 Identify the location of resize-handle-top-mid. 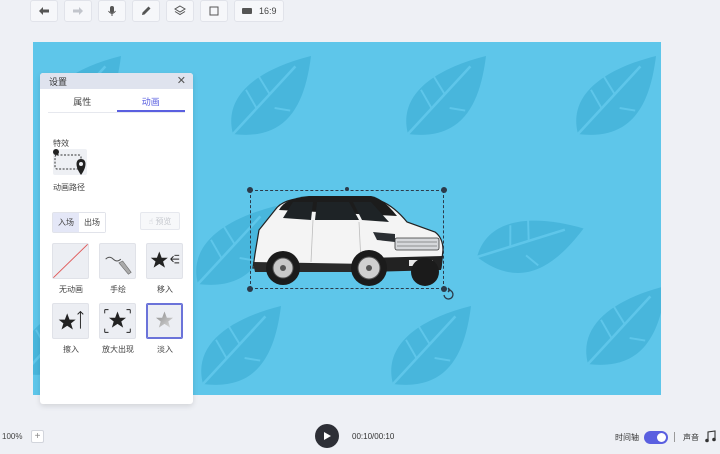
(347, 189).